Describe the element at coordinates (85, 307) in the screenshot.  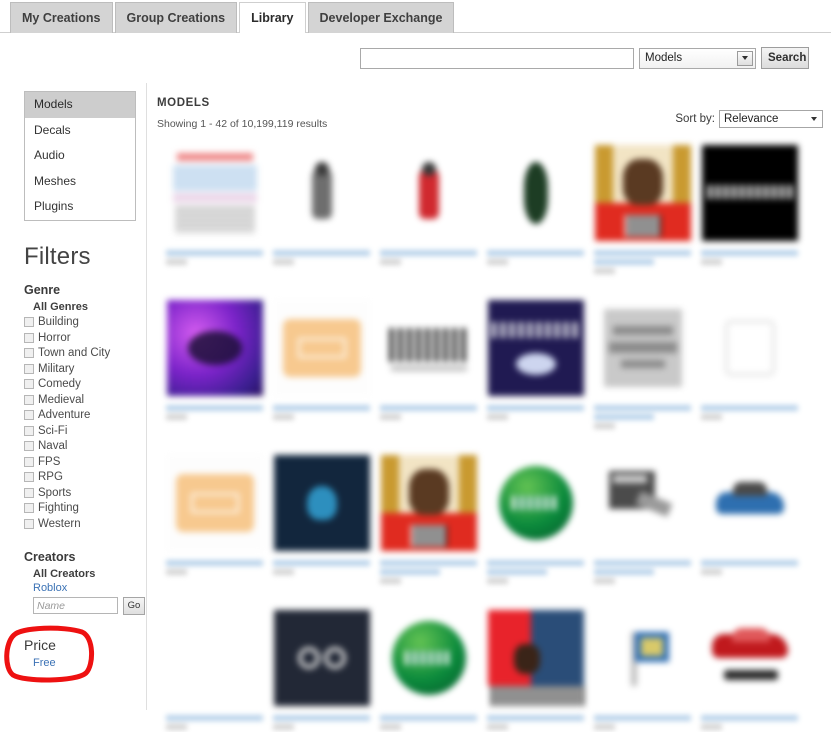
I see `genre-all-label: All Genres` at that location.